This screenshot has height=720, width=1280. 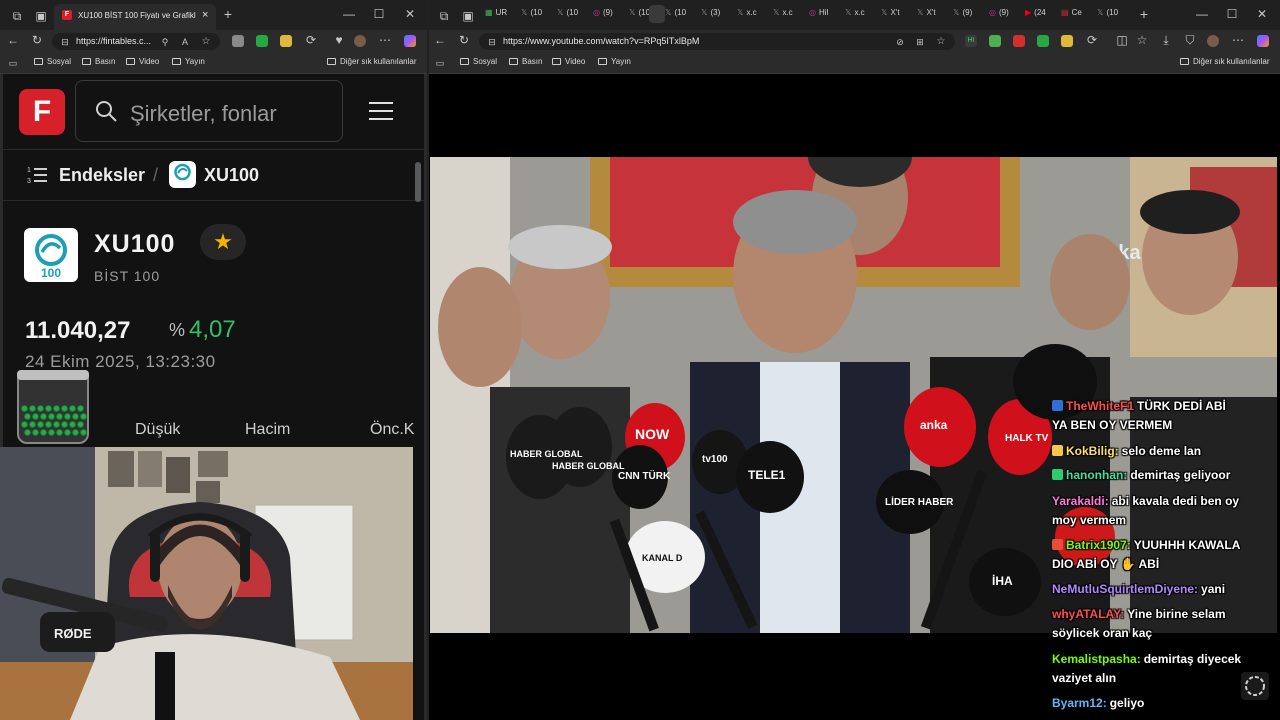 I want to click on browser-tab: ▤ Ce, so click(x=1071, y=12).